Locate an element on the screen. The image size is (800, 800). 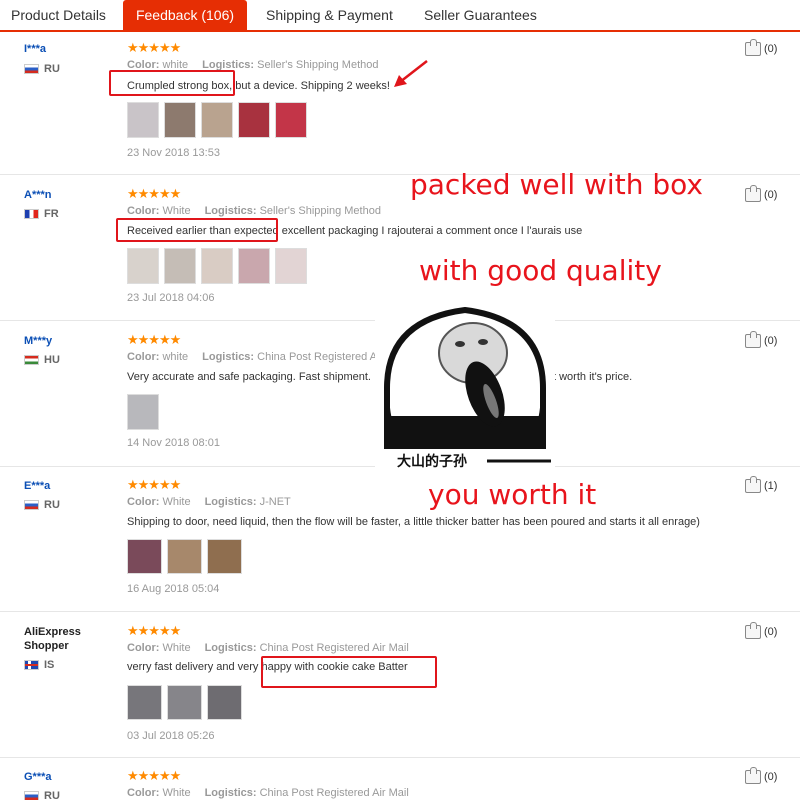
meme-face-icon is located at coordinates (467, 384).